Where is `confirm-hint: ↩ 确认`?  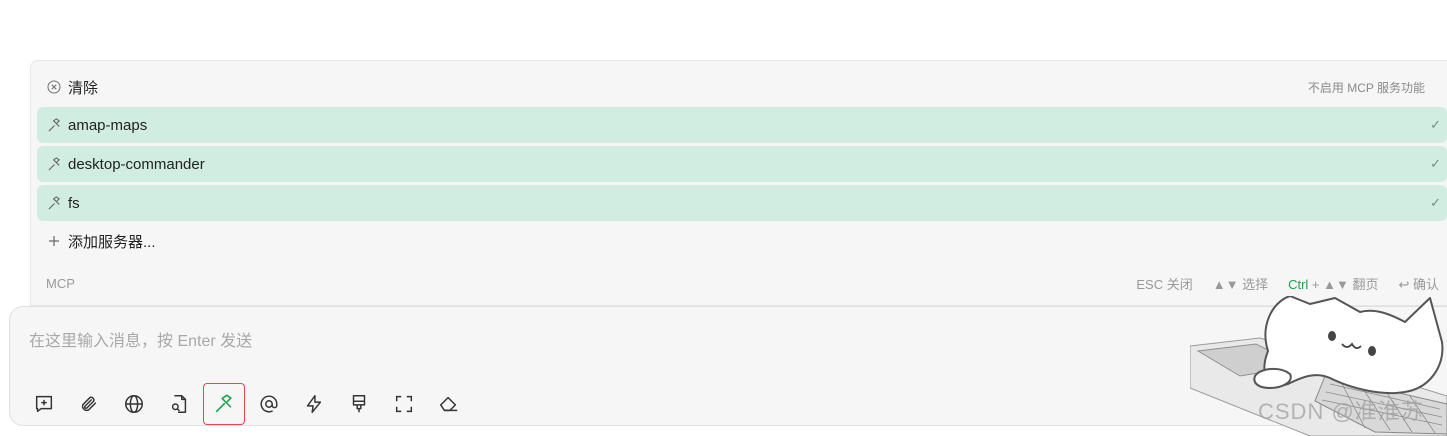
confirm-hint: ↩ 确认 is located at coordinates (1418, 284).